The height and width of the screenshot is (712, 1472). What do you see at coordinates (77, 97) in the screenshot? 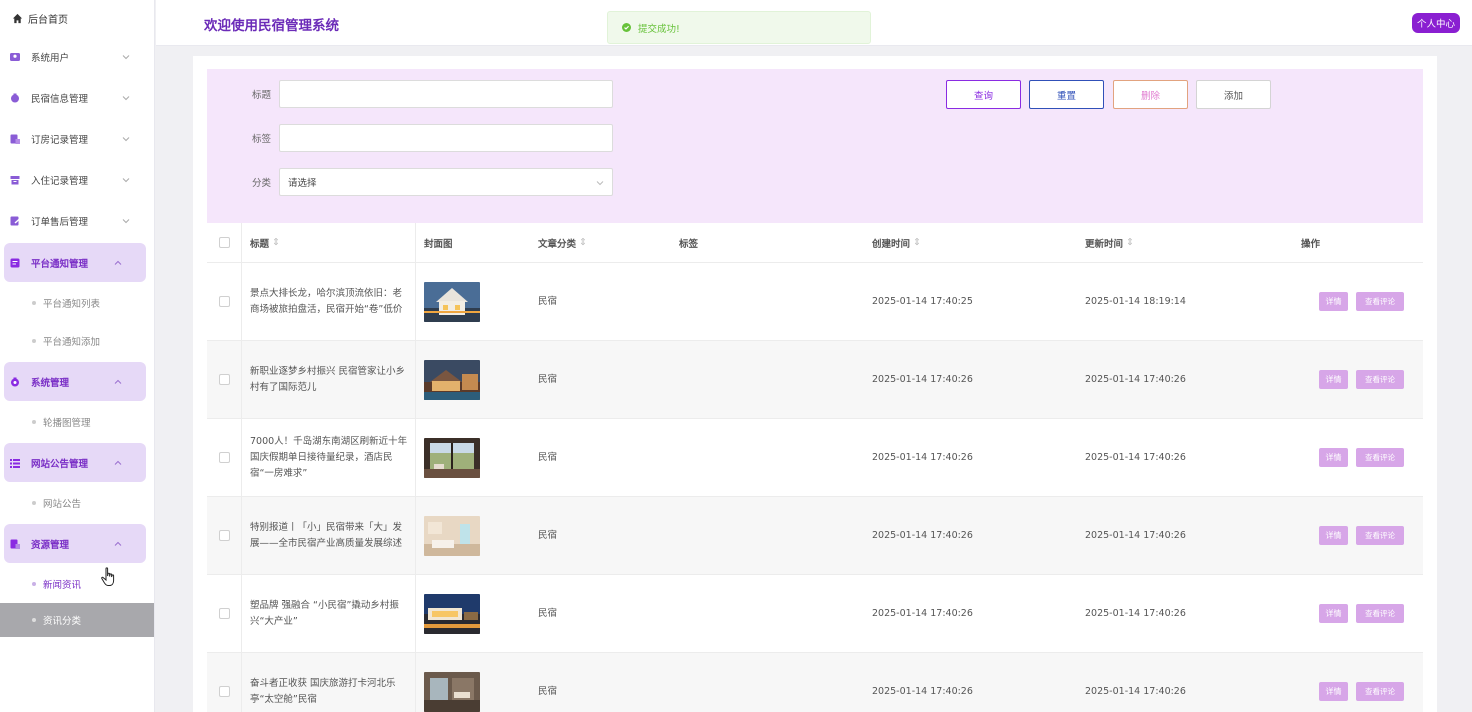
I see `menu-homestay-info: 民宿信息管理` at bounding box center [77, 97].